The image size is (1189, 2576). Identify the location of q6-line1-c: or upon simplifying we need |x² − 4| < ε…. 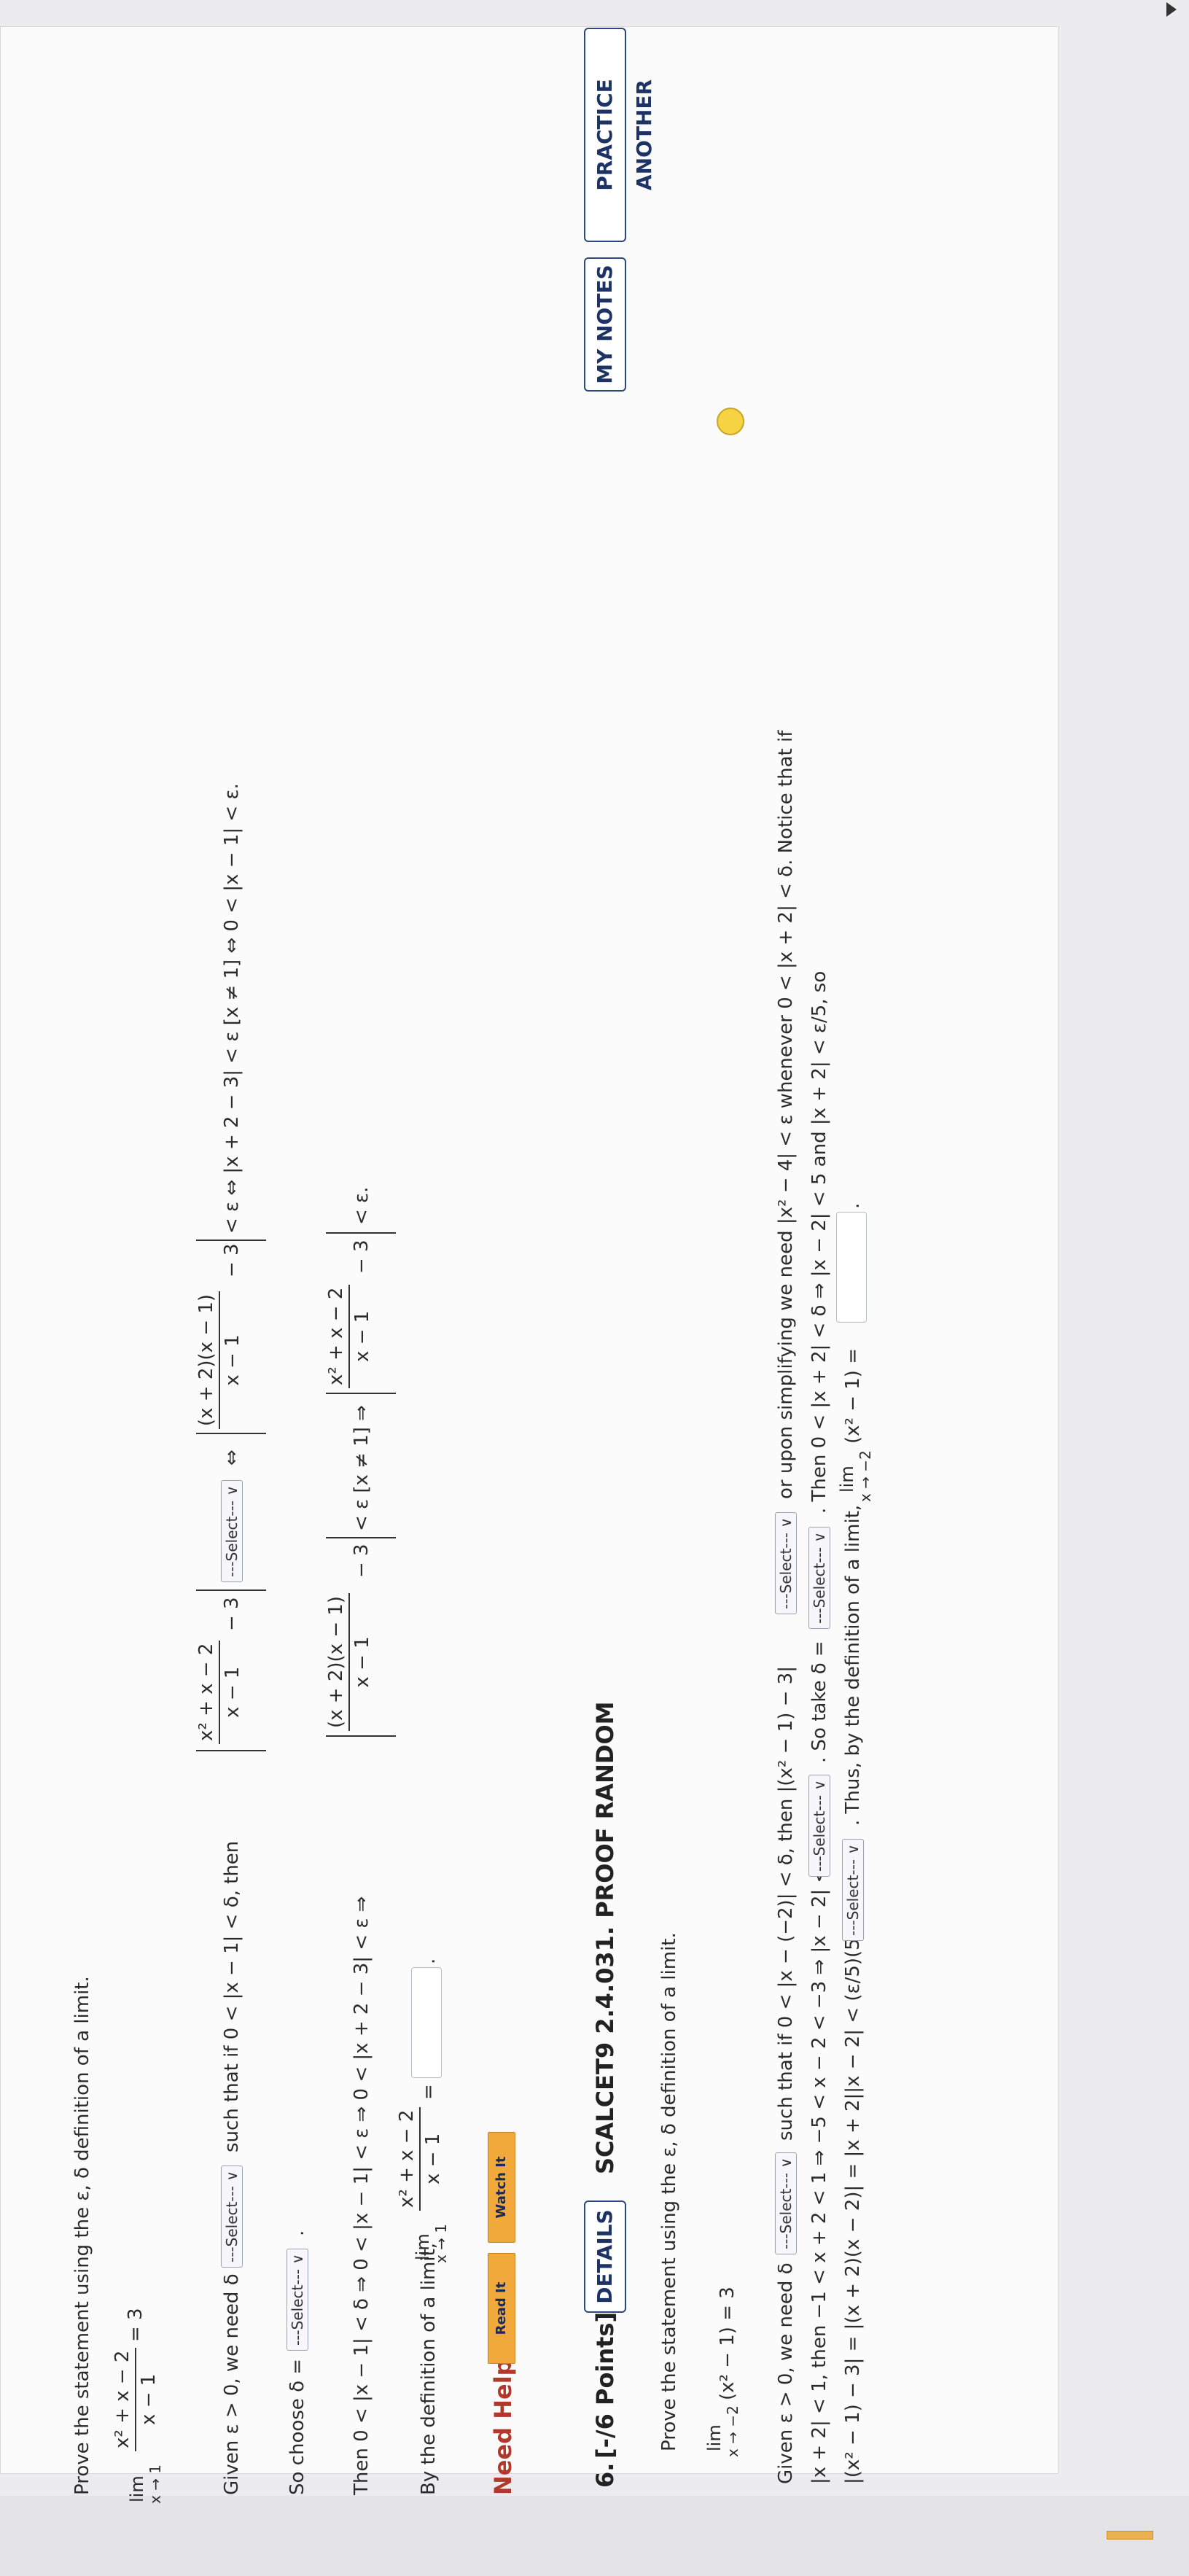
(786, 1114).